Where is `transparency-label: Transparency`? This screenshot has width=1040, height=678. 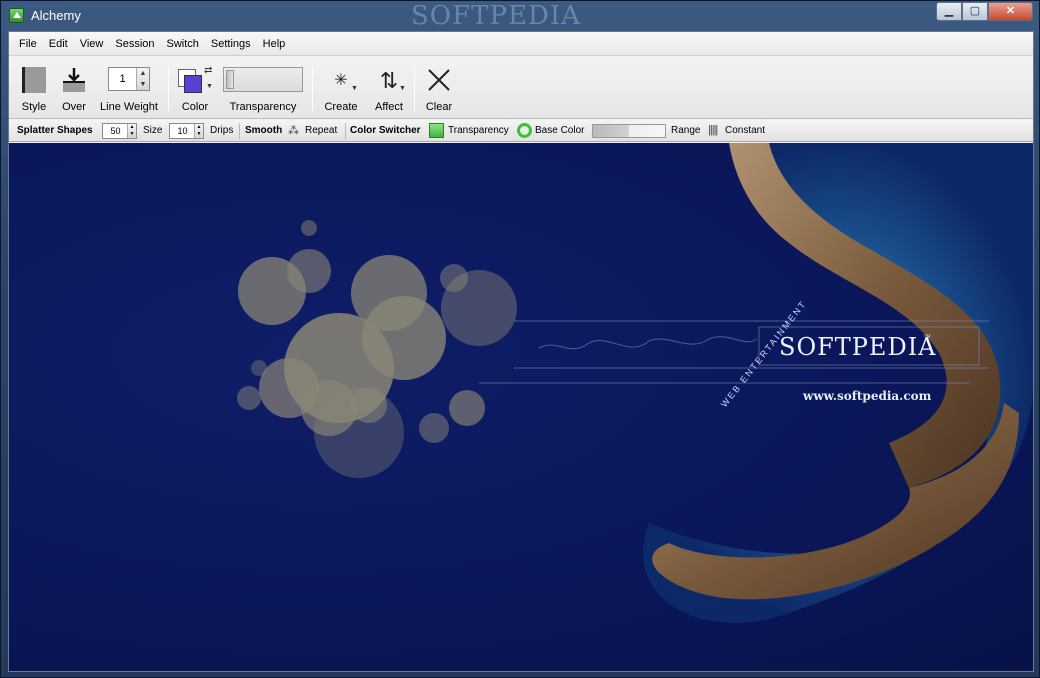
transparency-label: Transparency is located at coordinates (263, 107).